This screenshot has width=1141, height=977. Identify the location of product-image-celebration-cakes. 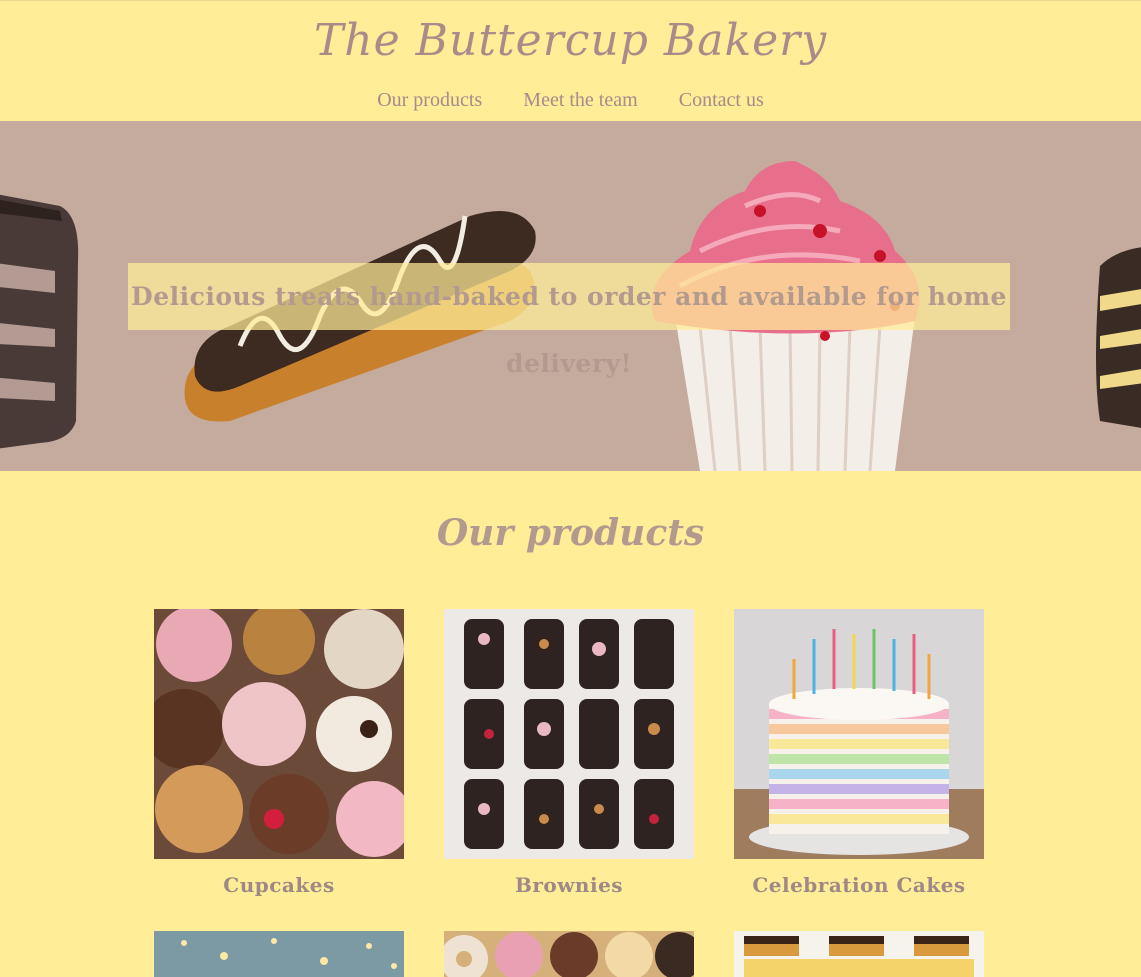
(859, 734).